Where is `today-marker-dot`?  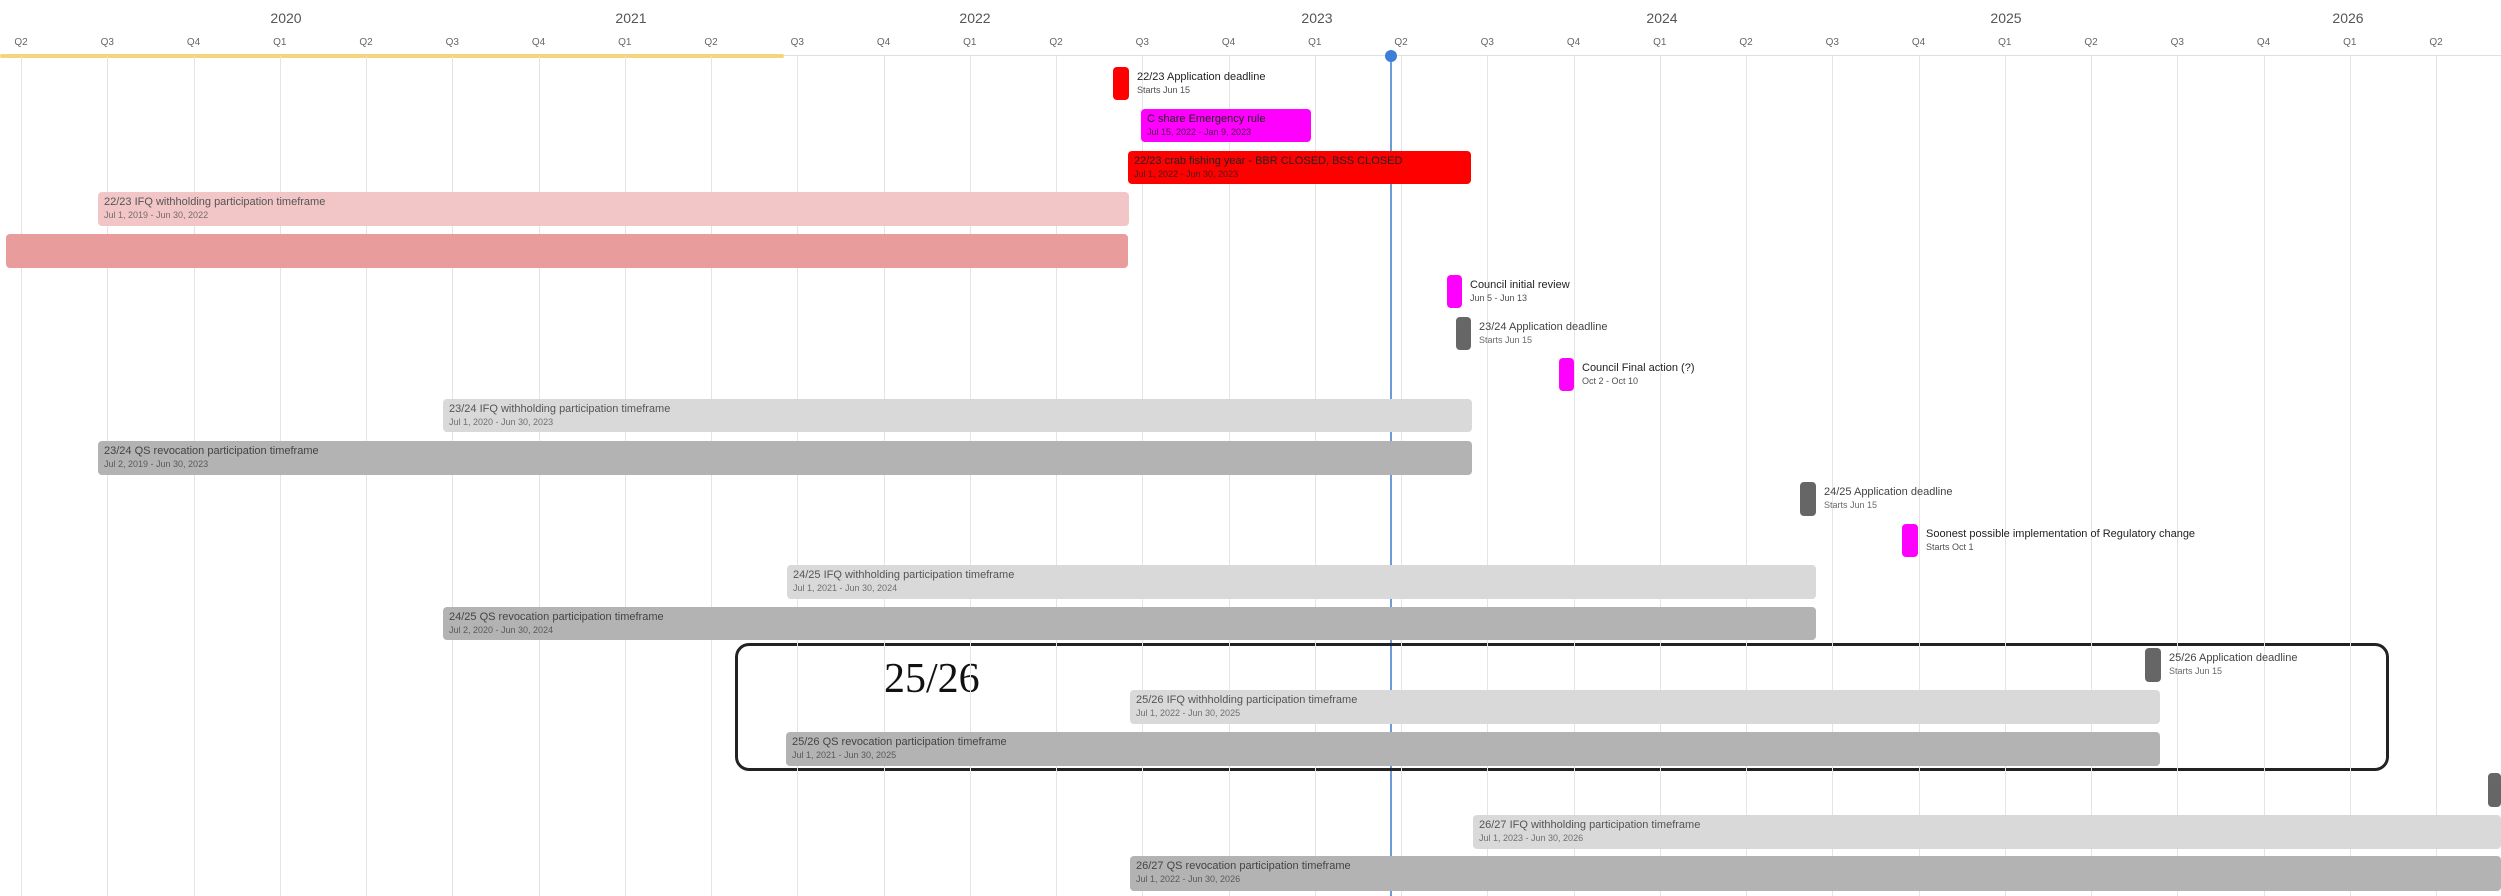
today-marker-dot is located at coordinates (1391, 56).